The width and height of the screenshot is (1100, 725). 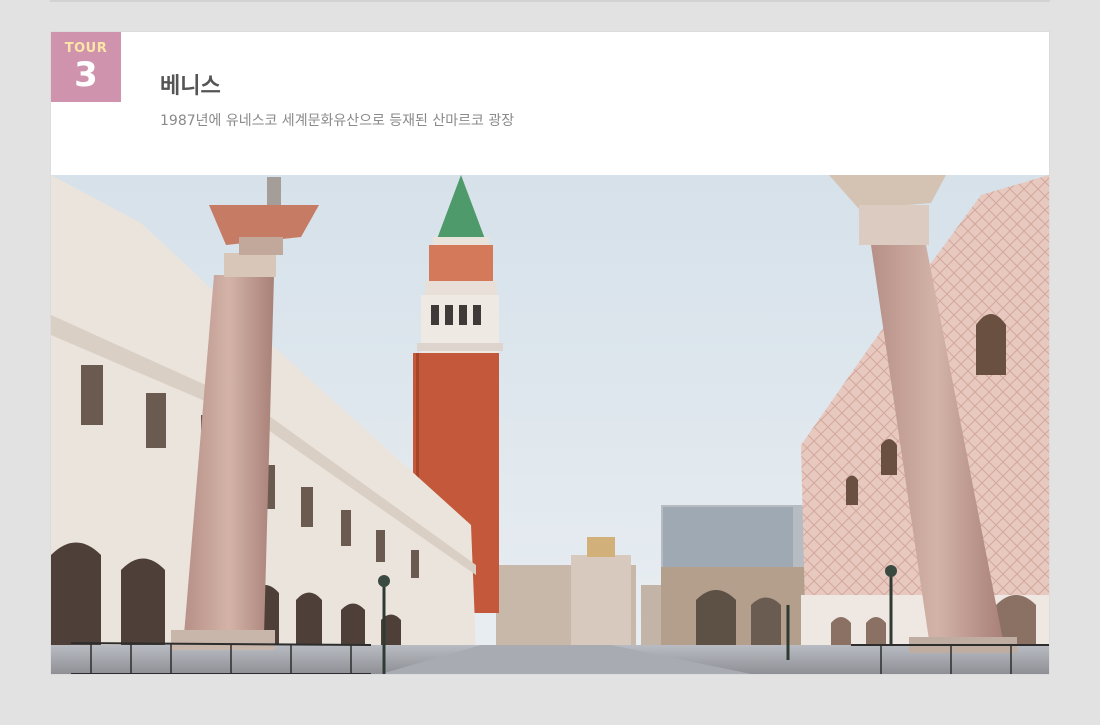 What do you see at coordinates (337, 121) in the screenshot?
I see `tour-subtitle: 1987년에 유네스코 세계문화유산으로 등재된 산마르코 광장` at bounding box center [337, 121].